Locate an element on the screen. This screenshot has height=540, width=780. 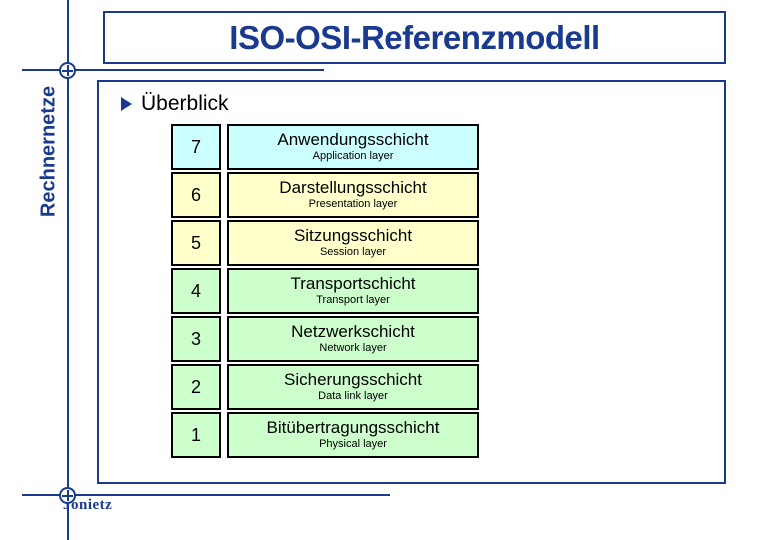
layer-name-de: Bitübertragungsschicht is located at coordinates (353, 428).